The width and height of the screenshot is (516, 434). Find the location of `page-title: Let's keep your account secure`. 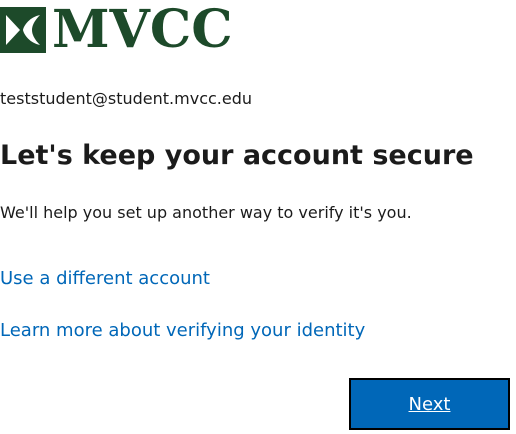

page-title: Let's keep your account secure is located at coordinates (237, 155).